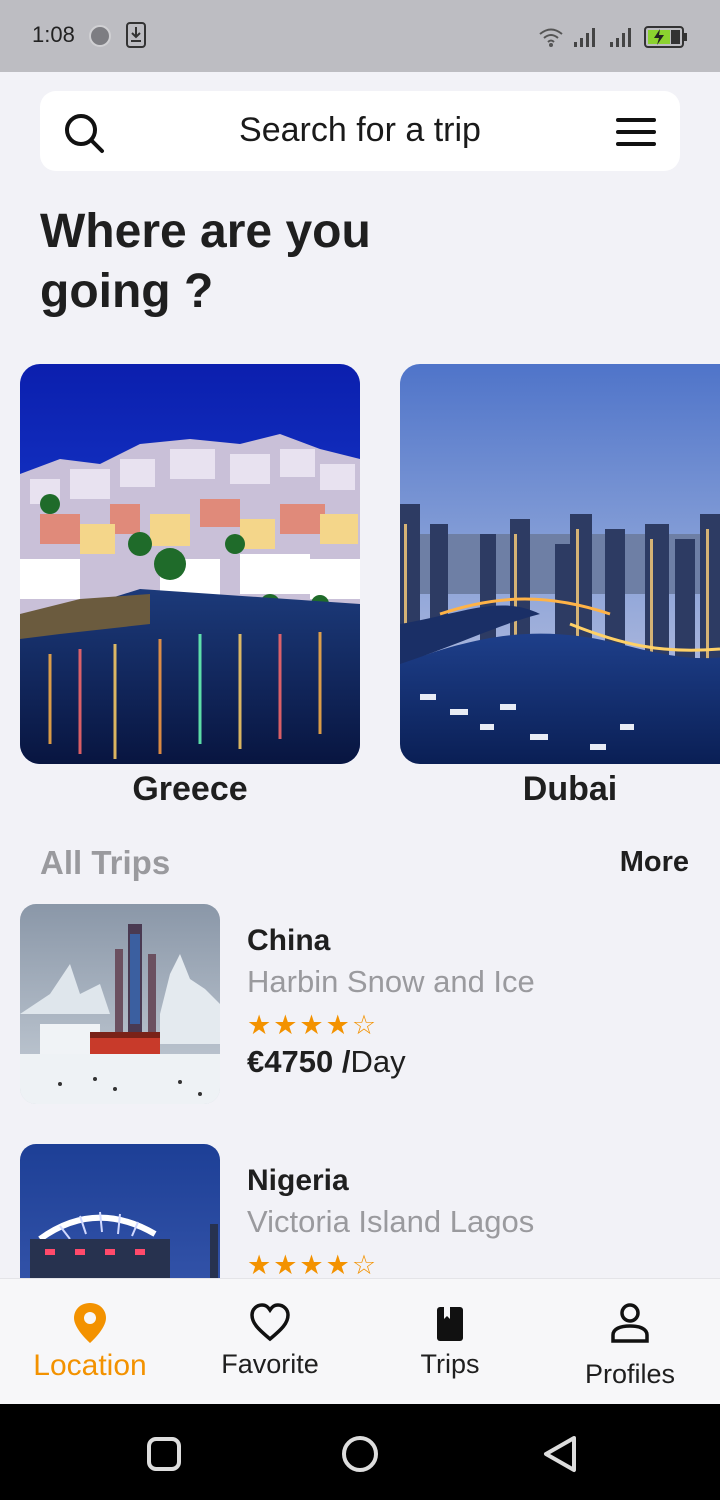  What do you see at coordinates (360, 36) in the screenshot?
I see `status-bar: 1:08` at bounding box center [360, 36].